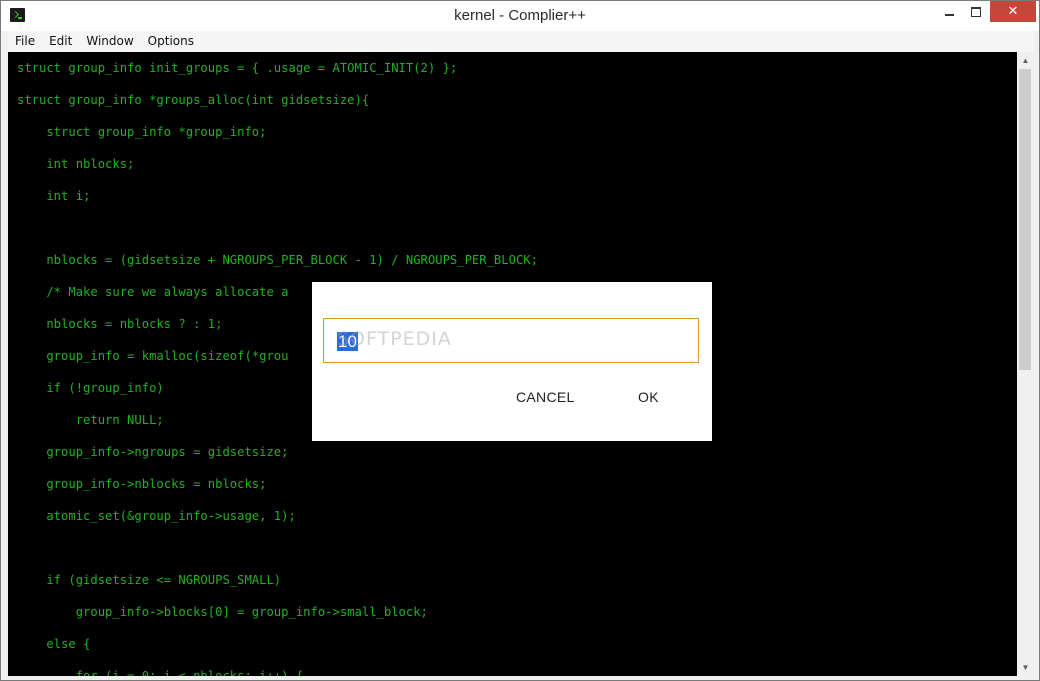 The image size is (1040, 681). What do you see at coordinates (90, 388) in the screenshot?
I see `code-line: if (!group_info)` at bounding box center [90, 388].